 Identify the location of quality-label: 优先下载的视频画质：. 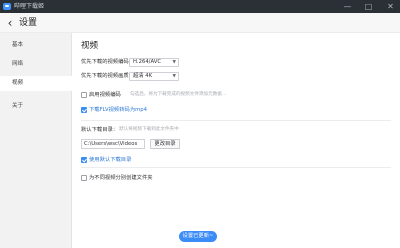
(107, 76).